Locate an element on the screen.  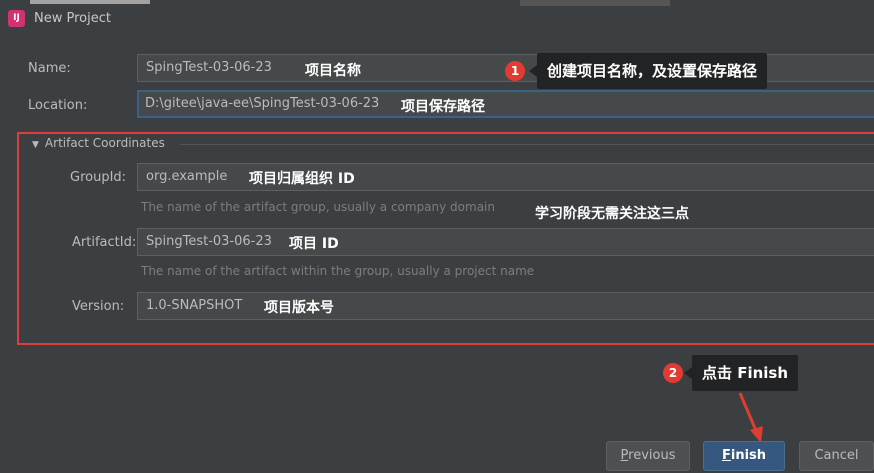
finish-mnemonic: F is located at coordinates (726, 455).